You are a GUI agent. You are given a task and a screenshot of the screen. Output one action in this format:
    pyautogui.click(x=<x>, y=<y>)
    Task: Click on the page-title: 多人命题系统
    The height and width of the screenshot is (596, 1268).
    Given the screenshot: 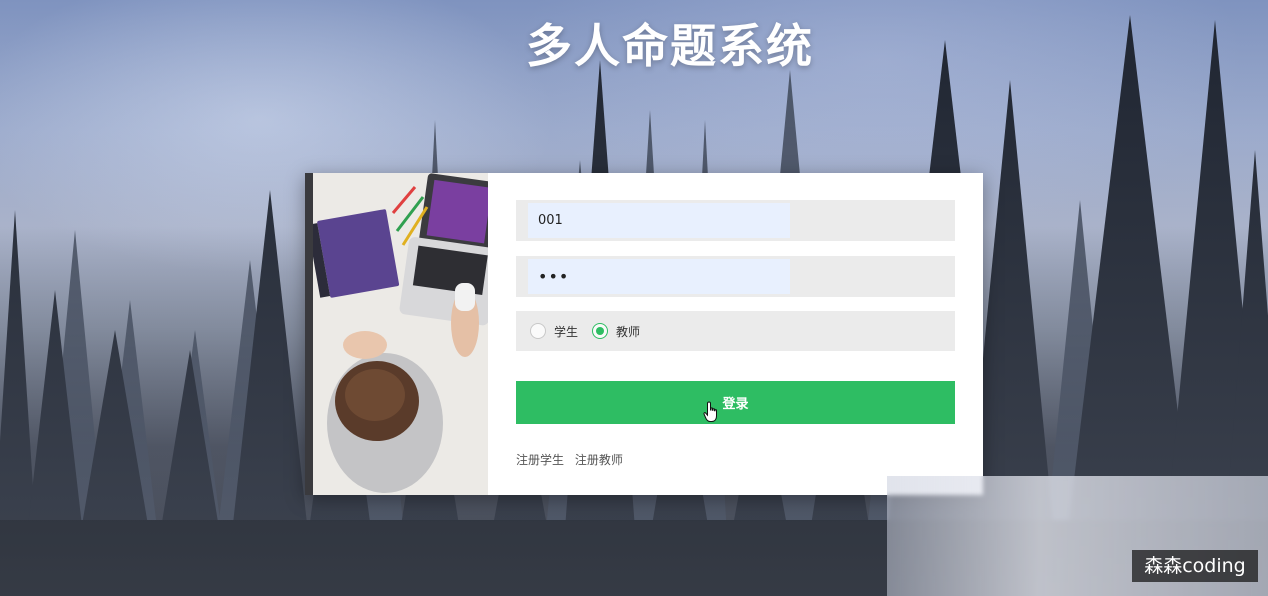 What is the action you would take?
    pyautogui.click(x=670, y=46)
    